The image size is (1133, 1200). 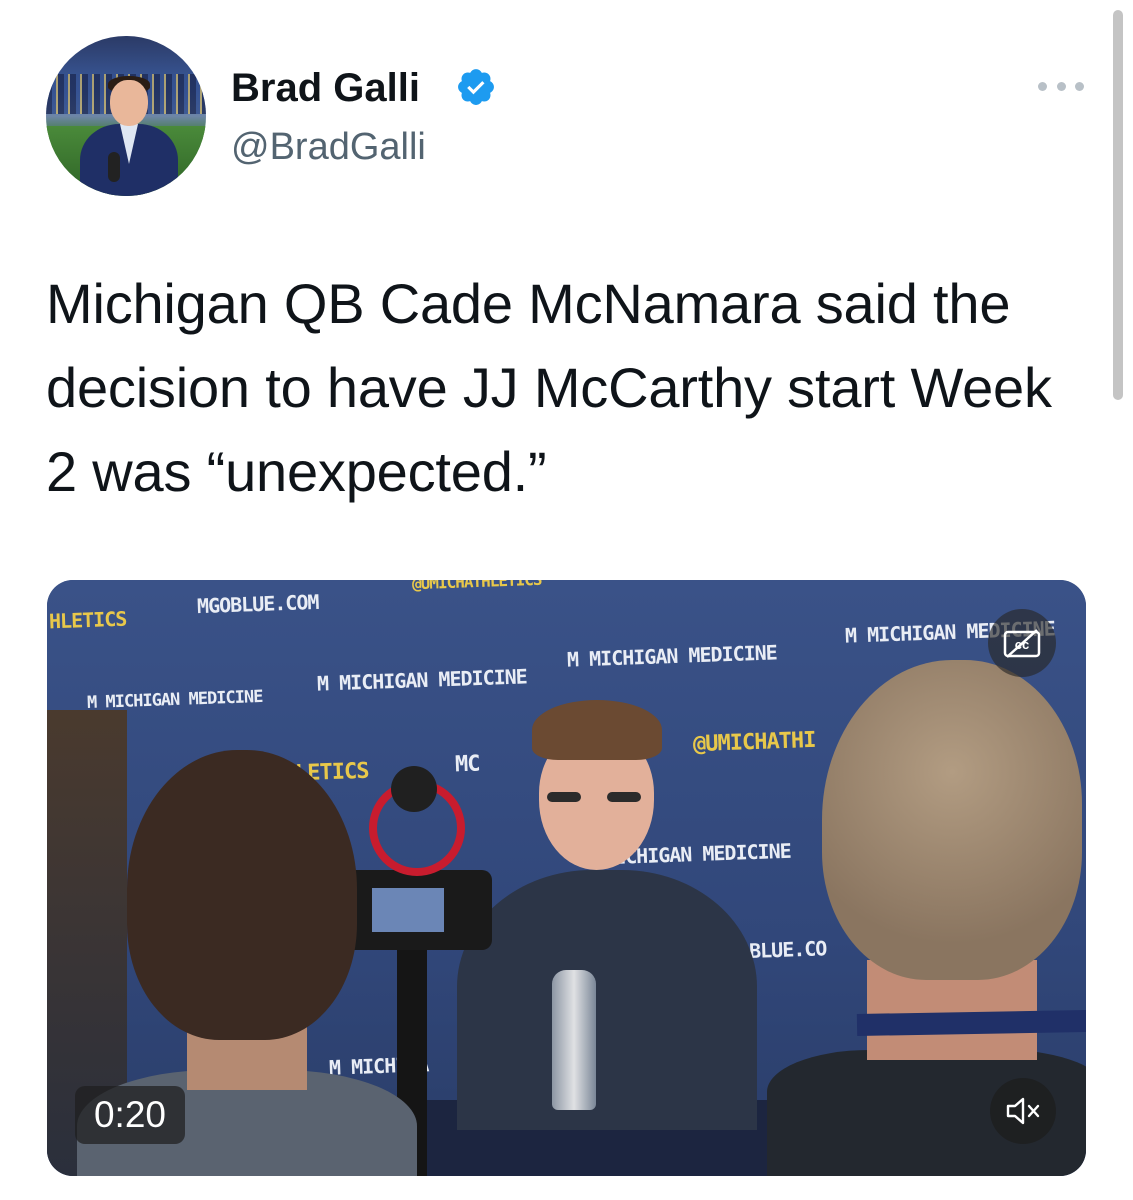 What do you see at coordinates (87, 620) in the screenshot?
I see `backdrop-text: HLETICS` at bounding box center [87, 620].